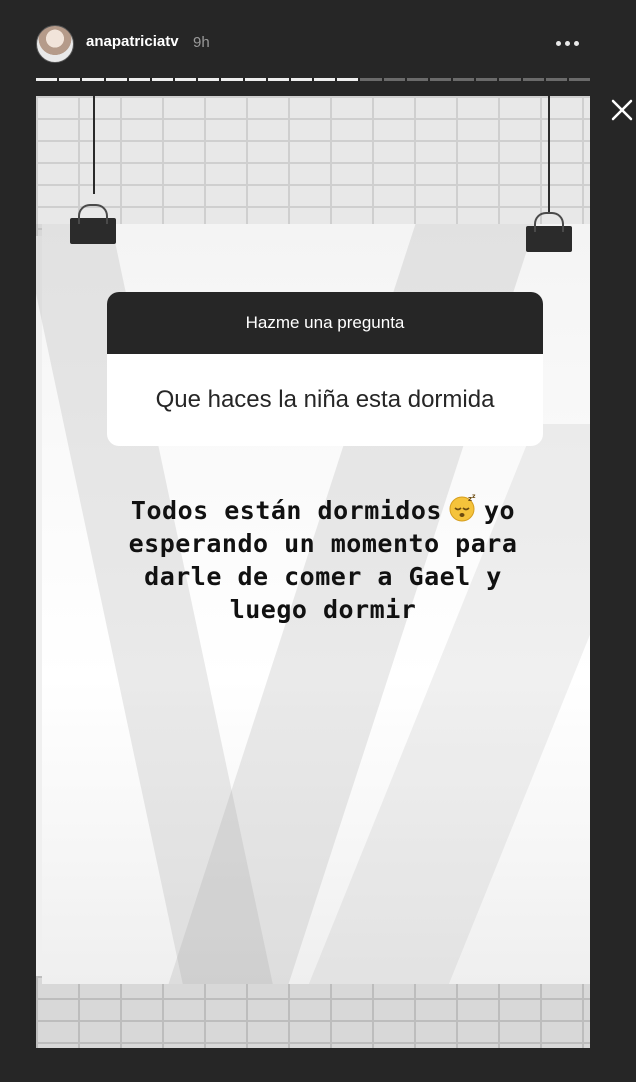 This screenshot has height=1082, width=636. Describe the element at coordinates (313, 1012) in the screenshot. I see `brick-wall-bottom` at that location.